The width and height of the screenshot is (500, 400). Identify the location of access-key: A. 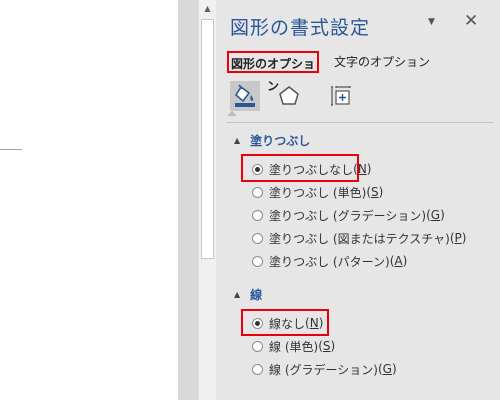
(398, 261).